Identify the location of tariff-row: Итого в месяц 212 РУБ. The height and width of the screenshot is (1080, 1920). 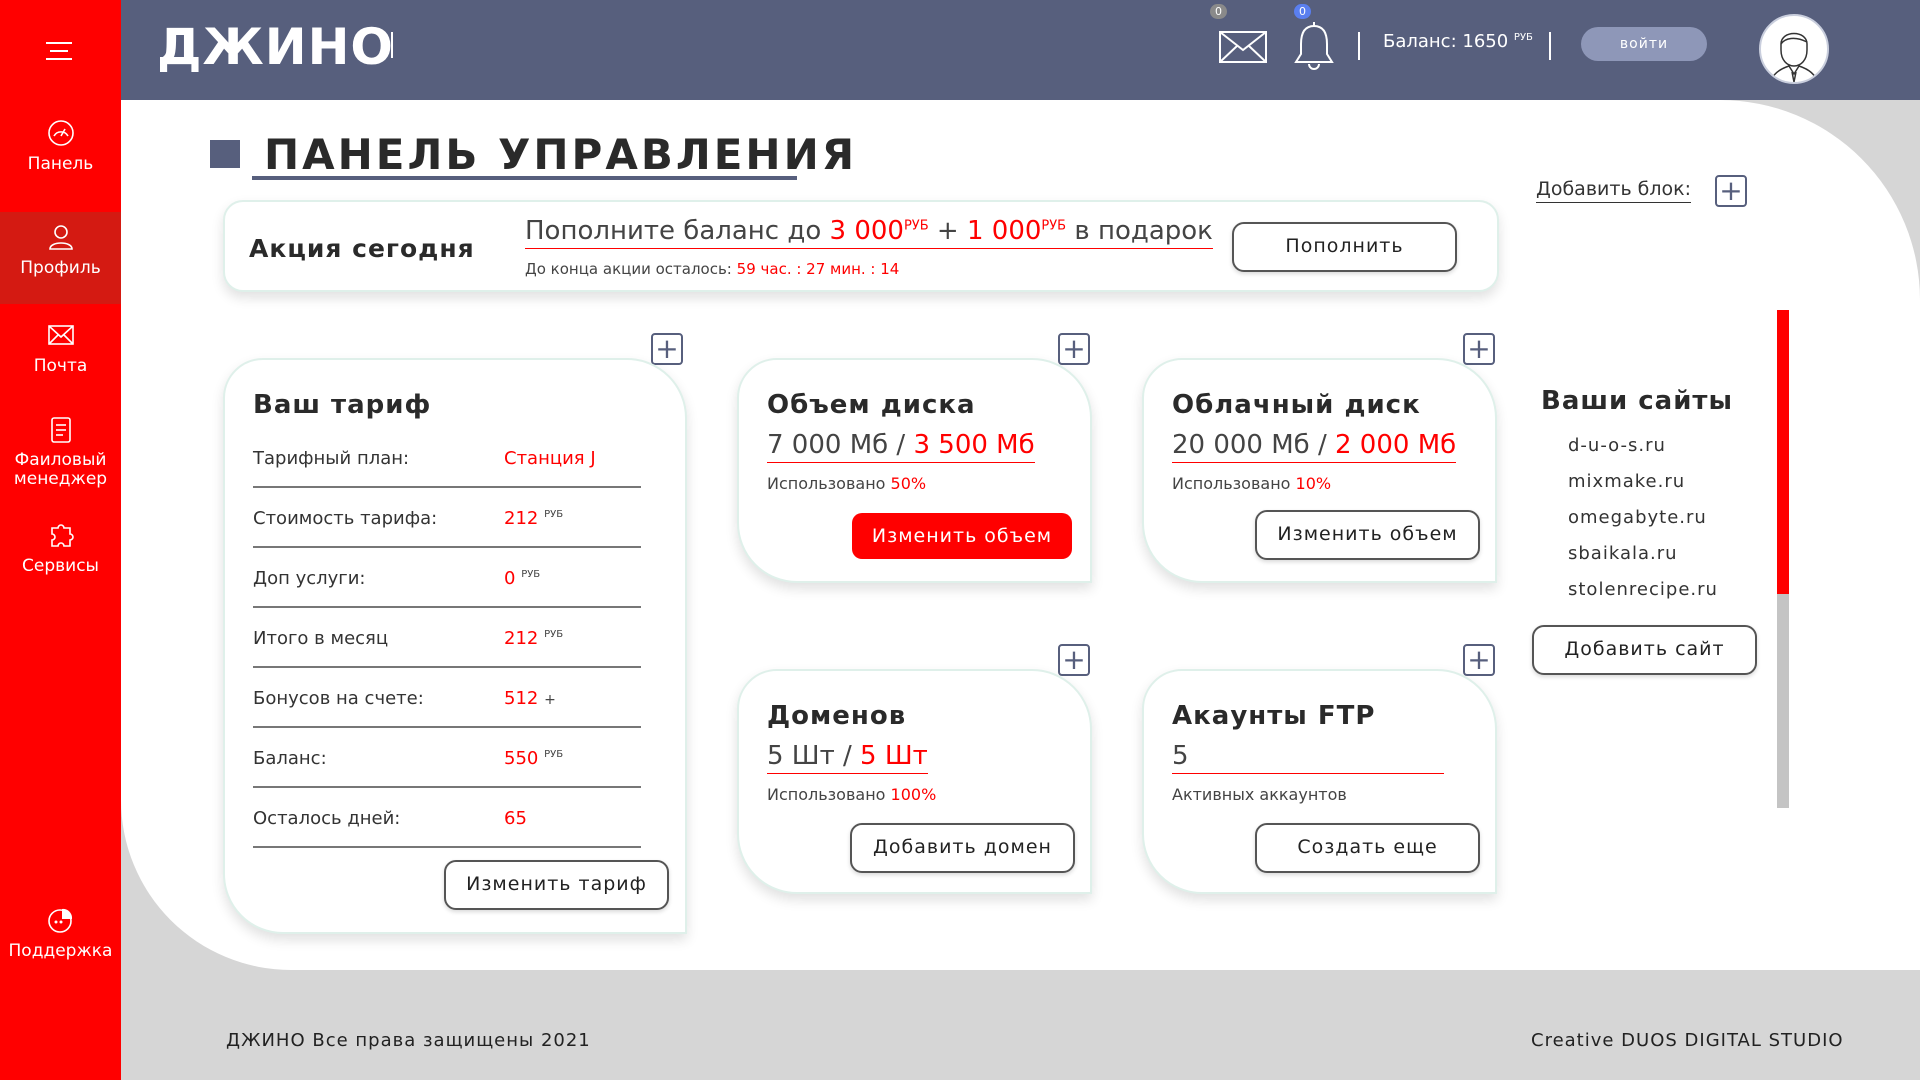
(447, 638).